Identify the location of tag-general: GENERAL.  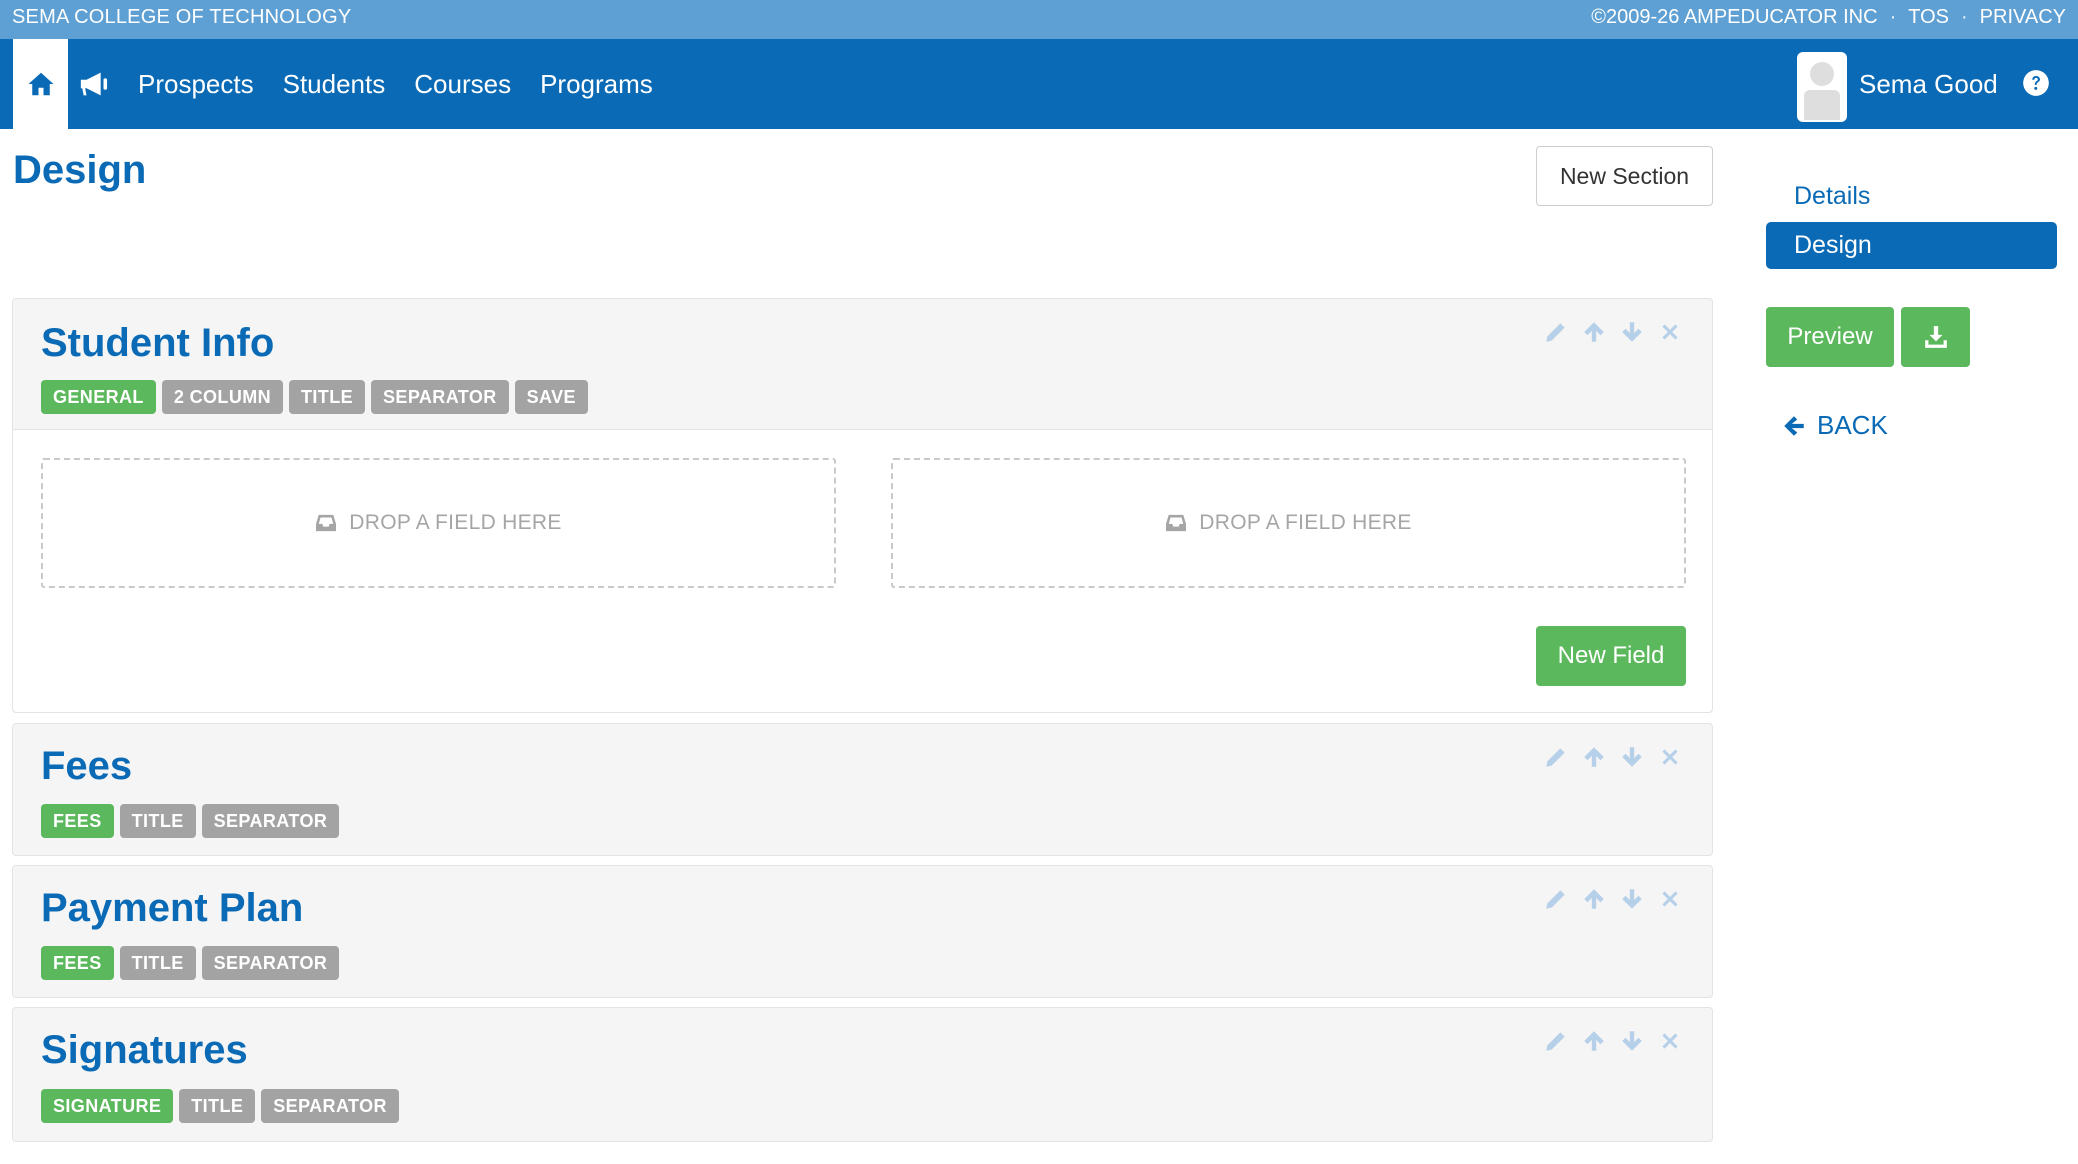
(98, 397).